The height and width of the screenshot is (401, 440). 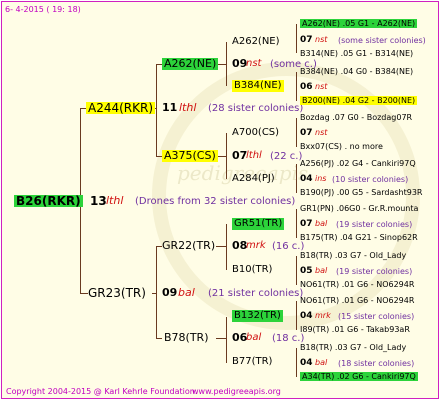 What do you see at coordinates (256, 293) in the screenshot?
I see `g1-note: (21 sister colonies)` at bounding box center [256, 293].